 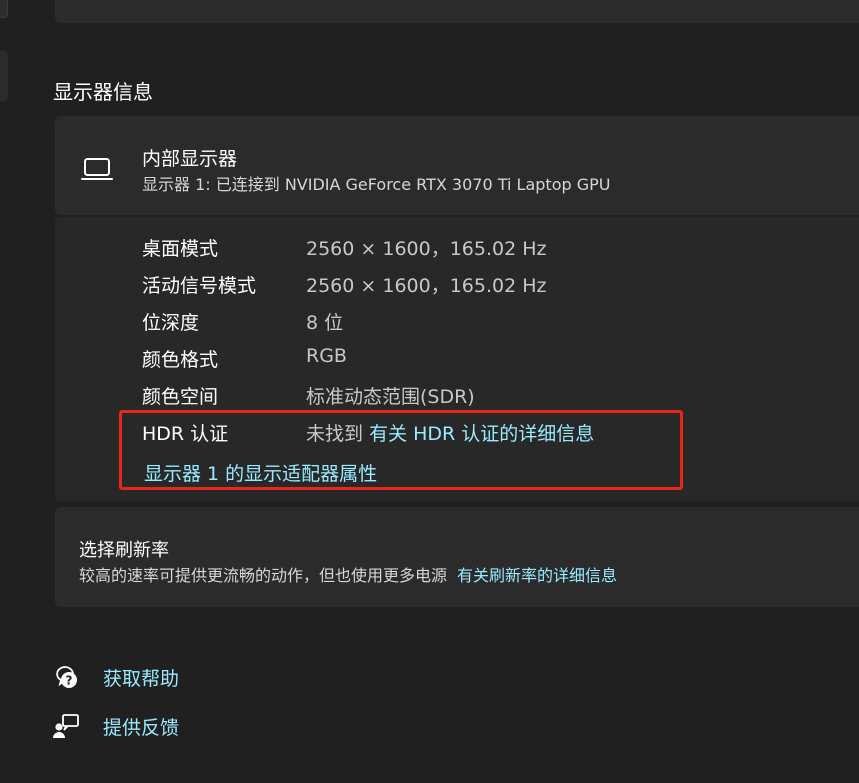 I want to click on detail-label: 活动信号模式, so click(x=199, y=286).